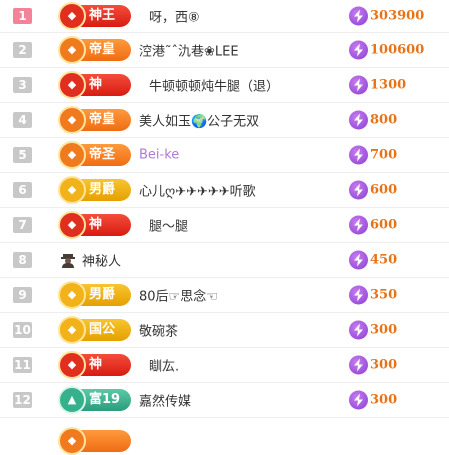 The width and height of the screenshot is (449, 455). I want to click on user-name: 涳港˜ˆ氿巷❀LEE, so click(189, 50).